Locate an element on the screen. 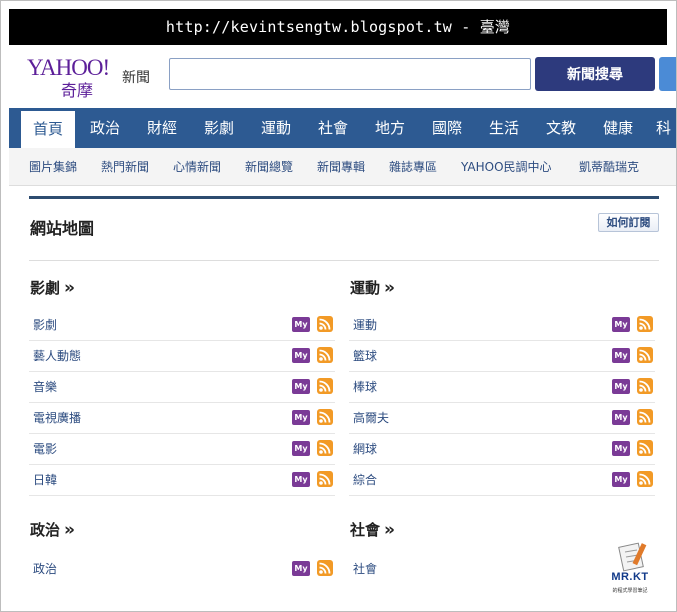 This screenshot has width=677, height=612. category-link: 日韓 is located at coordinates (45, 480).